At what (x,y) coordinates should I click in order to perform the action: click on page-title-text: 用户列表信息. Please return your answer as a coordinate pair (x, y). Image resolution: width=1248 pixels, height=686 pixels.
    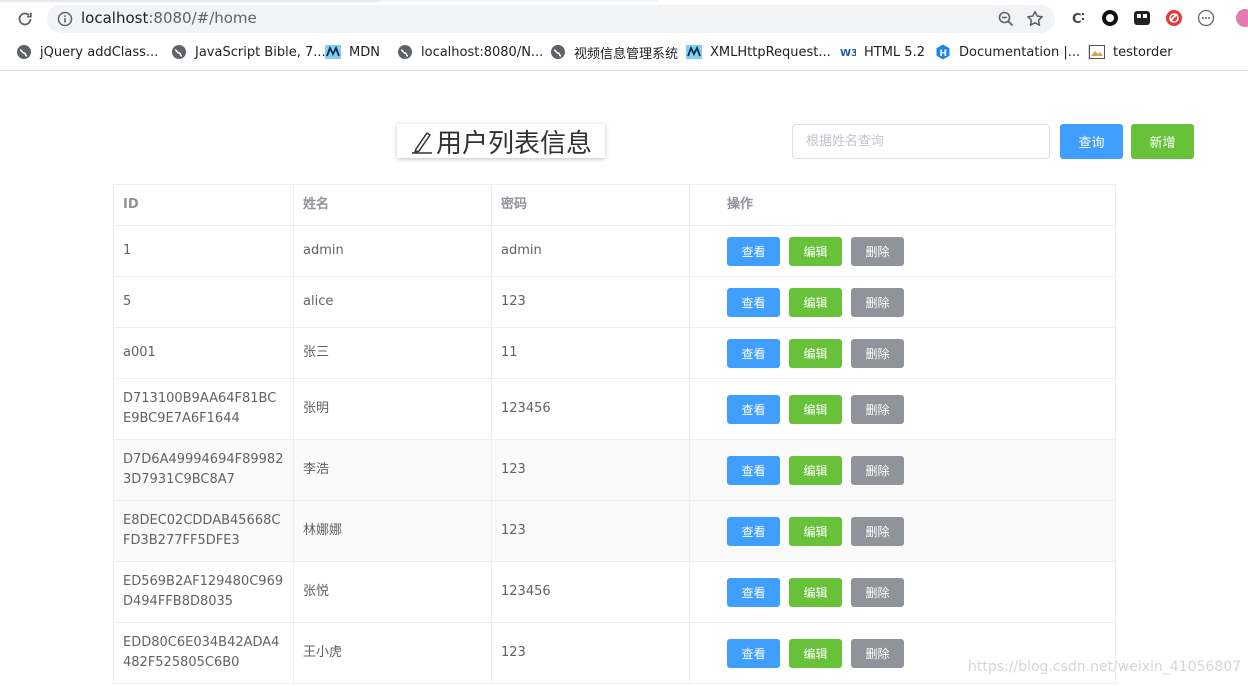
    Looking at the image, I should click on (513, 143).